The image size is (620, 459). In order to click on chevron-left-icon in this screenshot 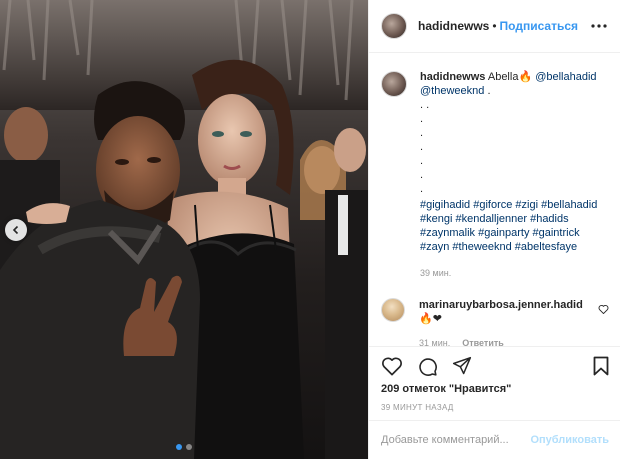, I will do `click(15, 230)`.